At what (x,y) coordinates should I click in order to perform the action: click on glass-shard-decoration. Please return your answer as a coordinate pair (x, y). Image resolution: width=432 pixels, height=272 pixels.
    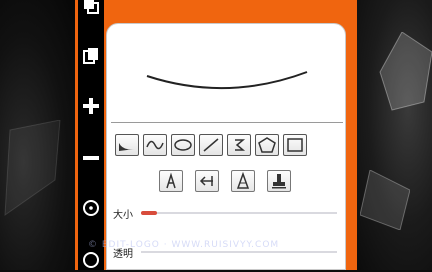
    Looking at the image, I should click on (405, 71).